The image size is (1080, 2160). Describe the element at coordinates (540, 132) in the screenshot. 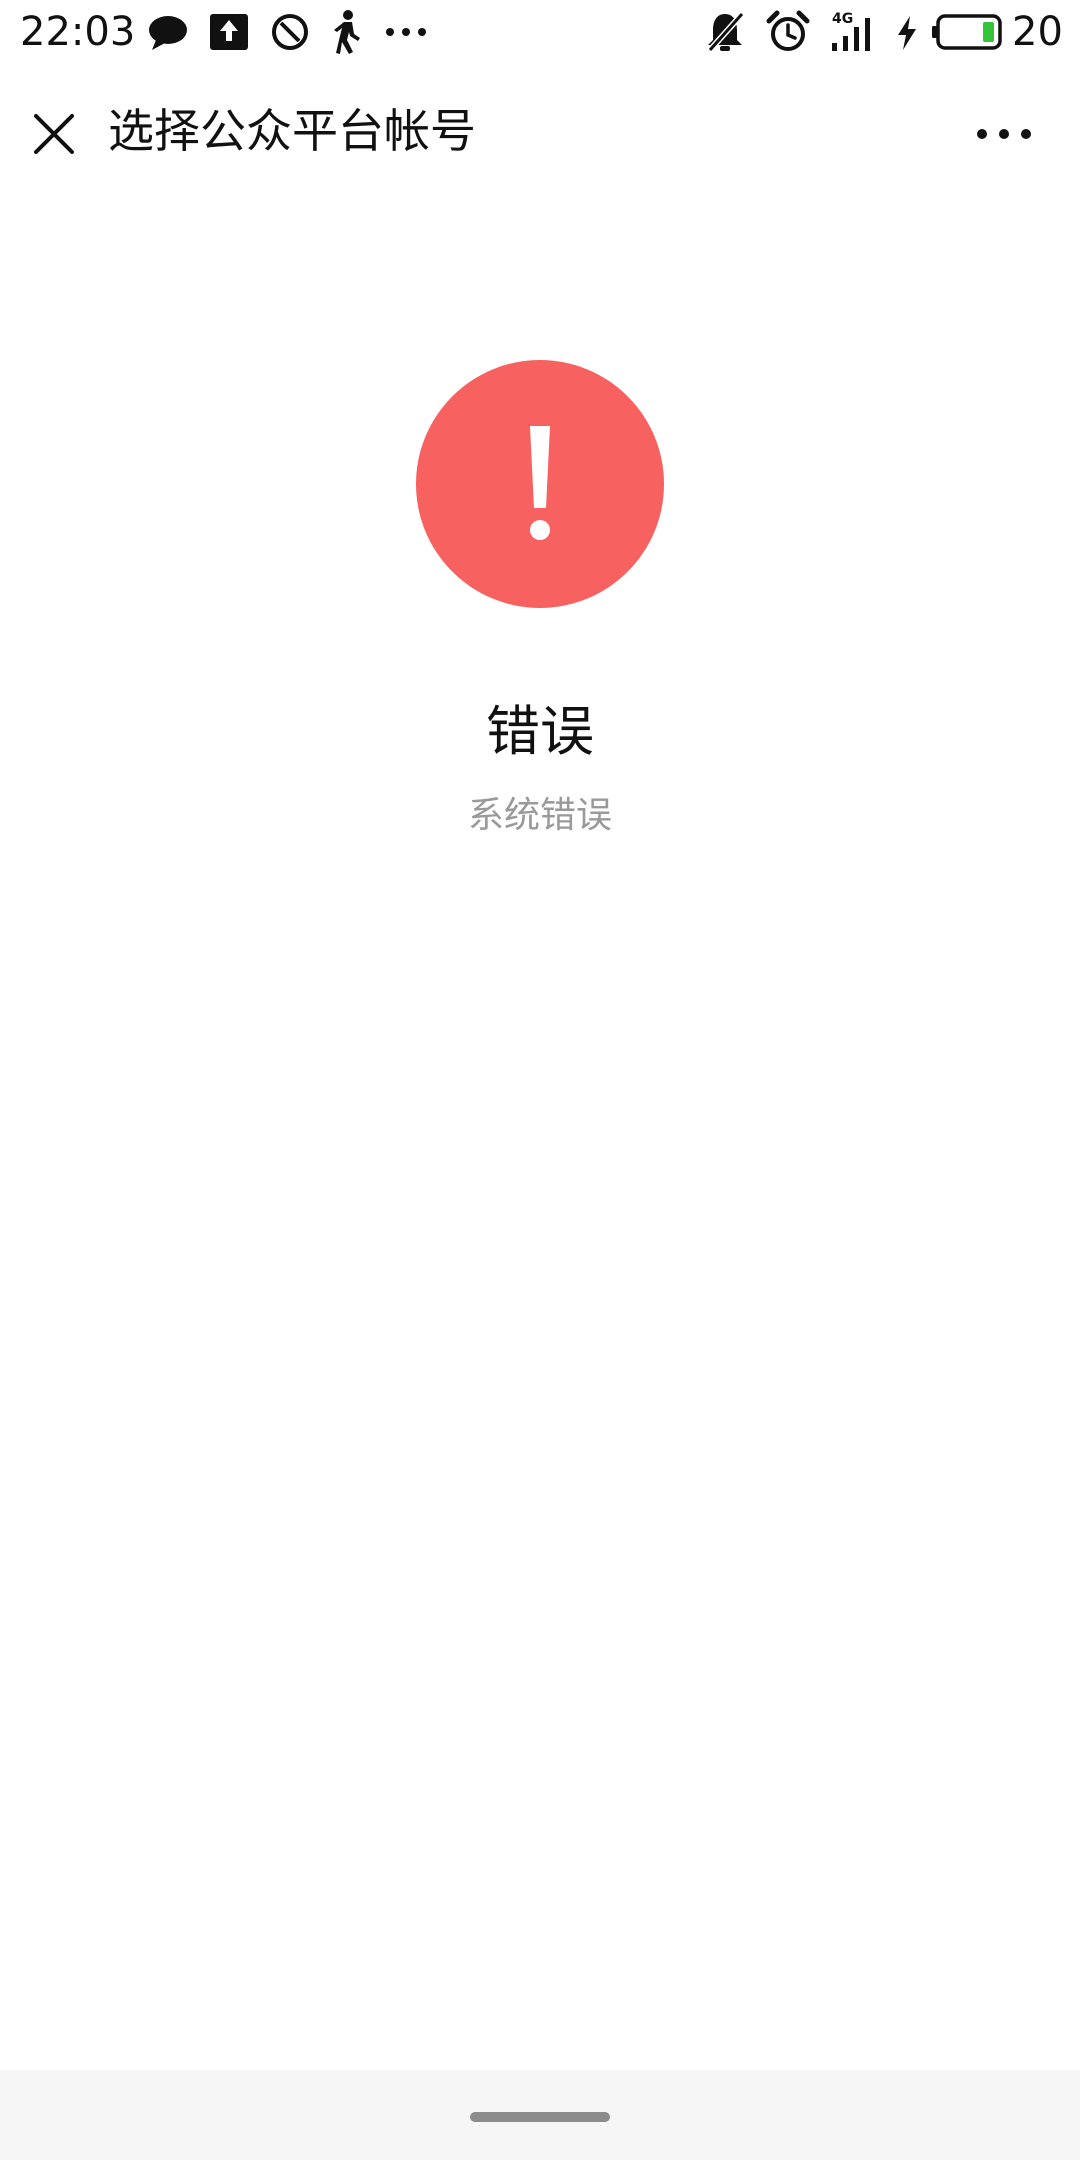

I see `nav-bar: 选择公众平台帐号` at that location.